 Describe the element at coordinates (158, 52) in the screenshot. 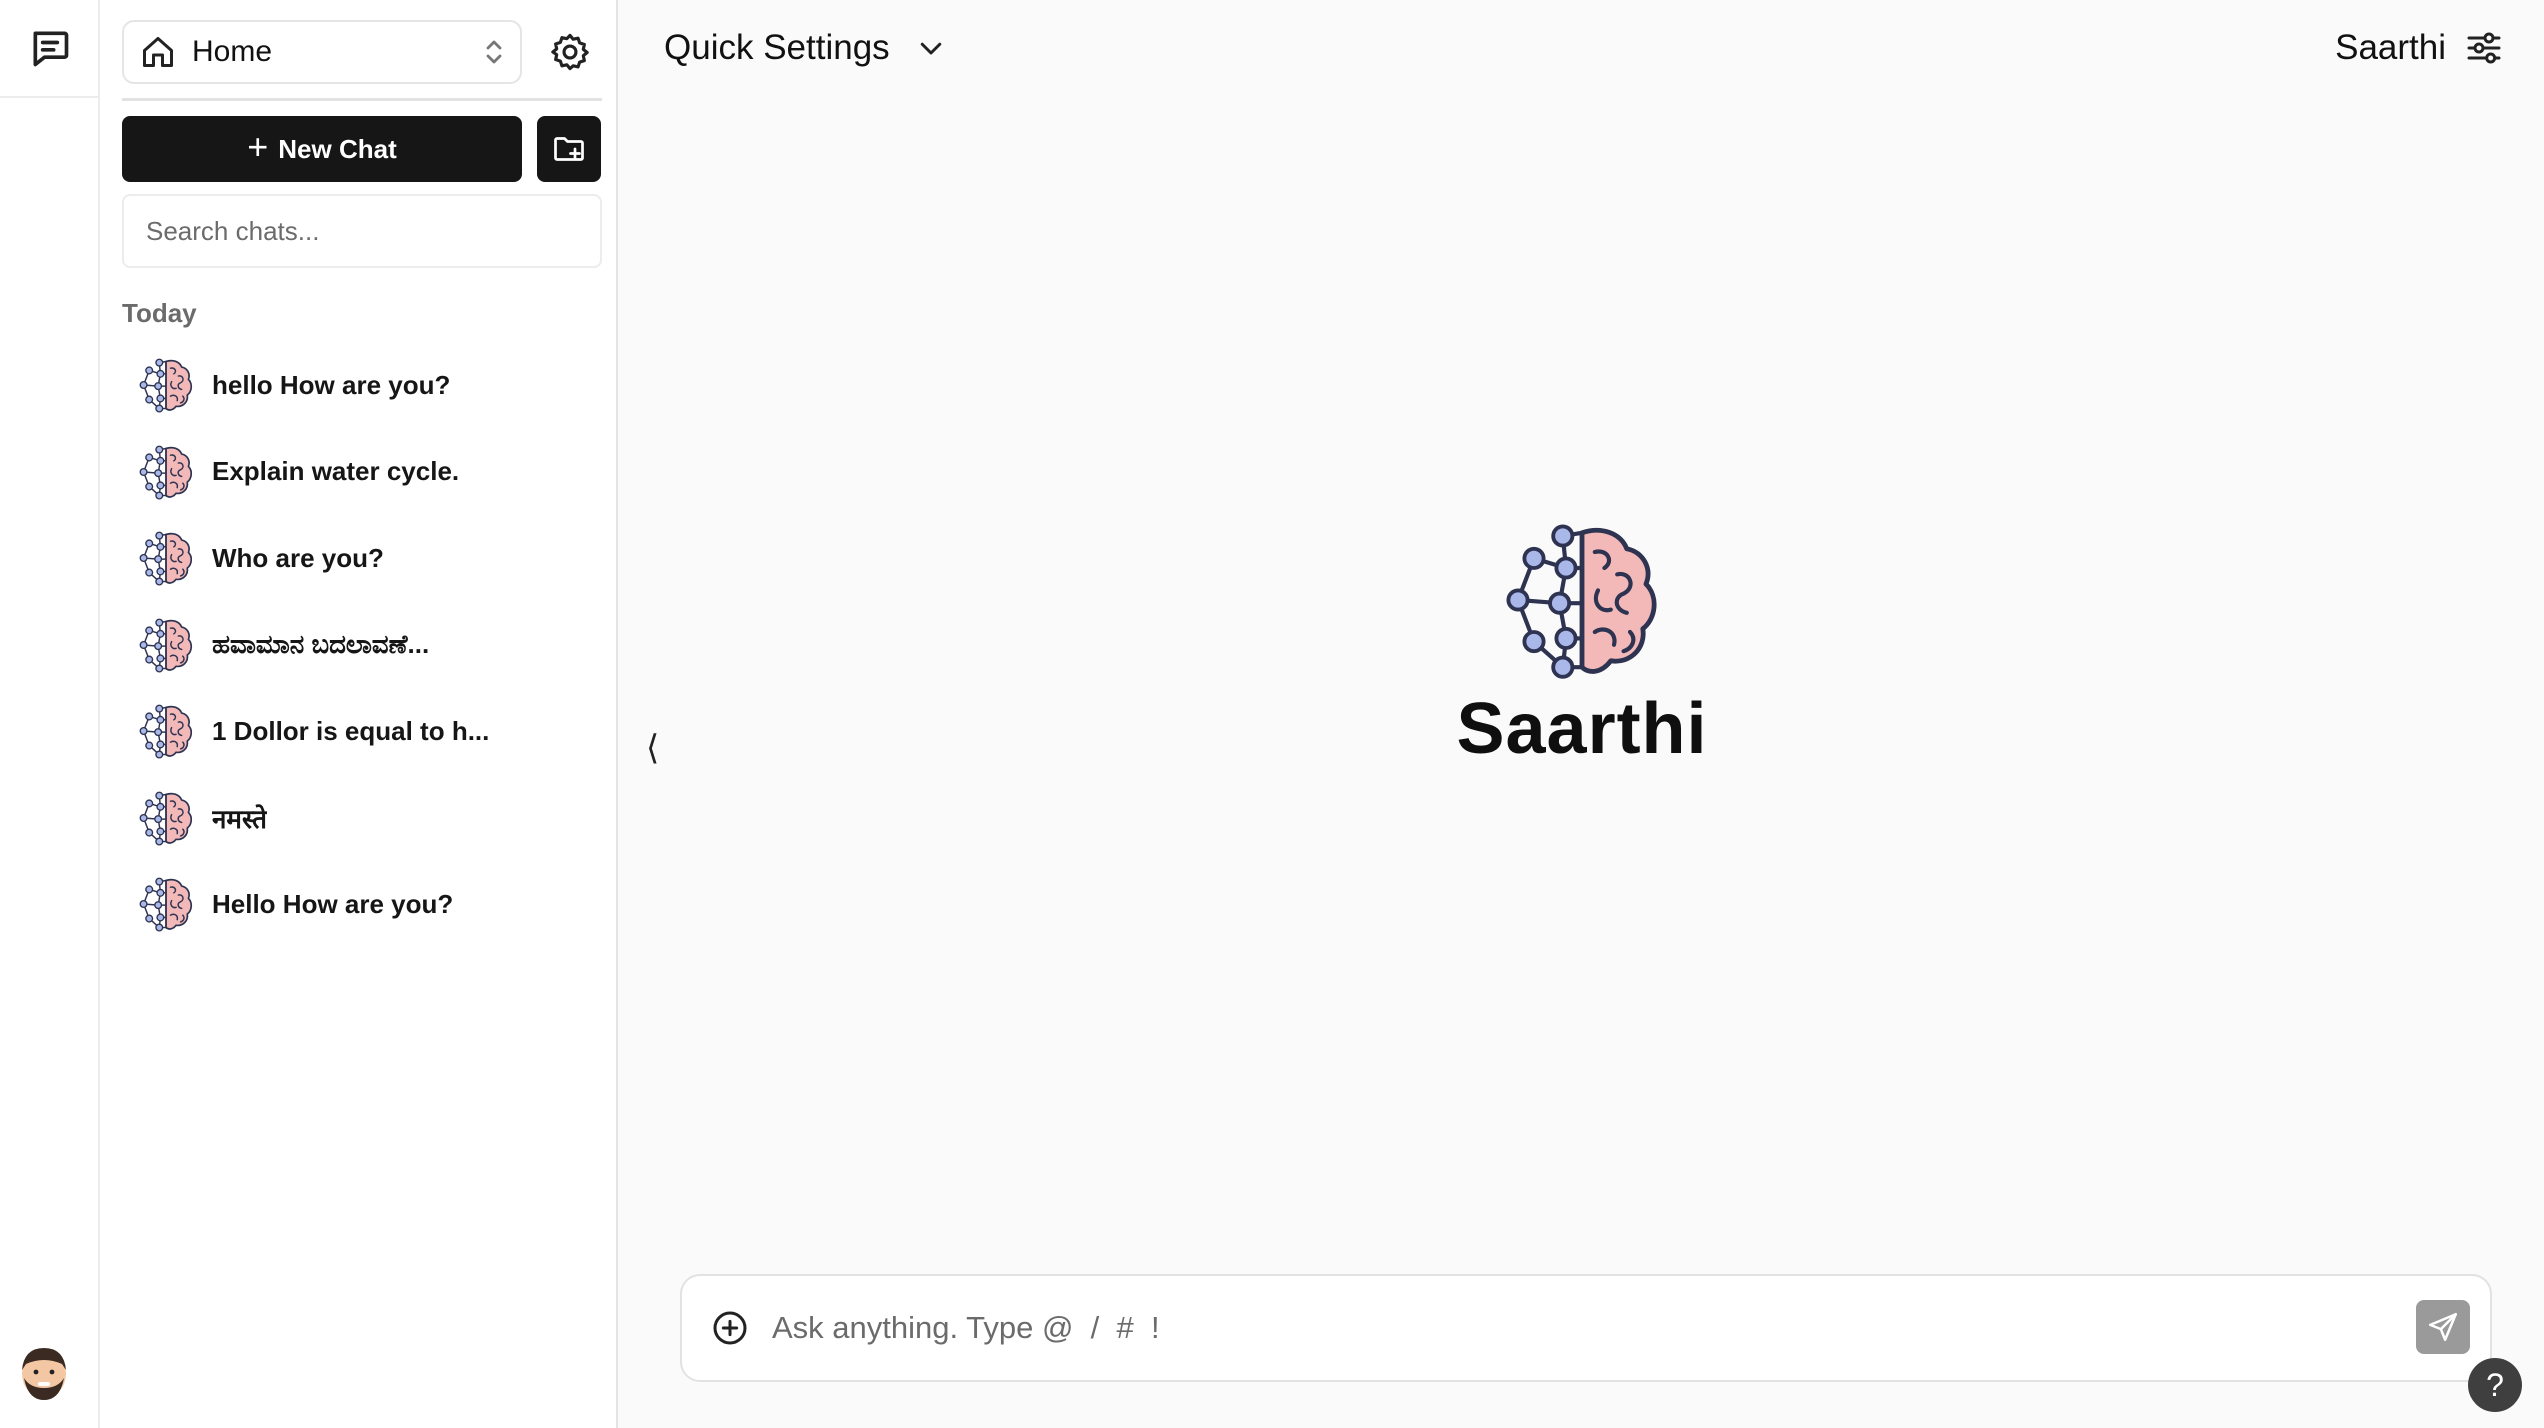

I see `home-icon` at that location.